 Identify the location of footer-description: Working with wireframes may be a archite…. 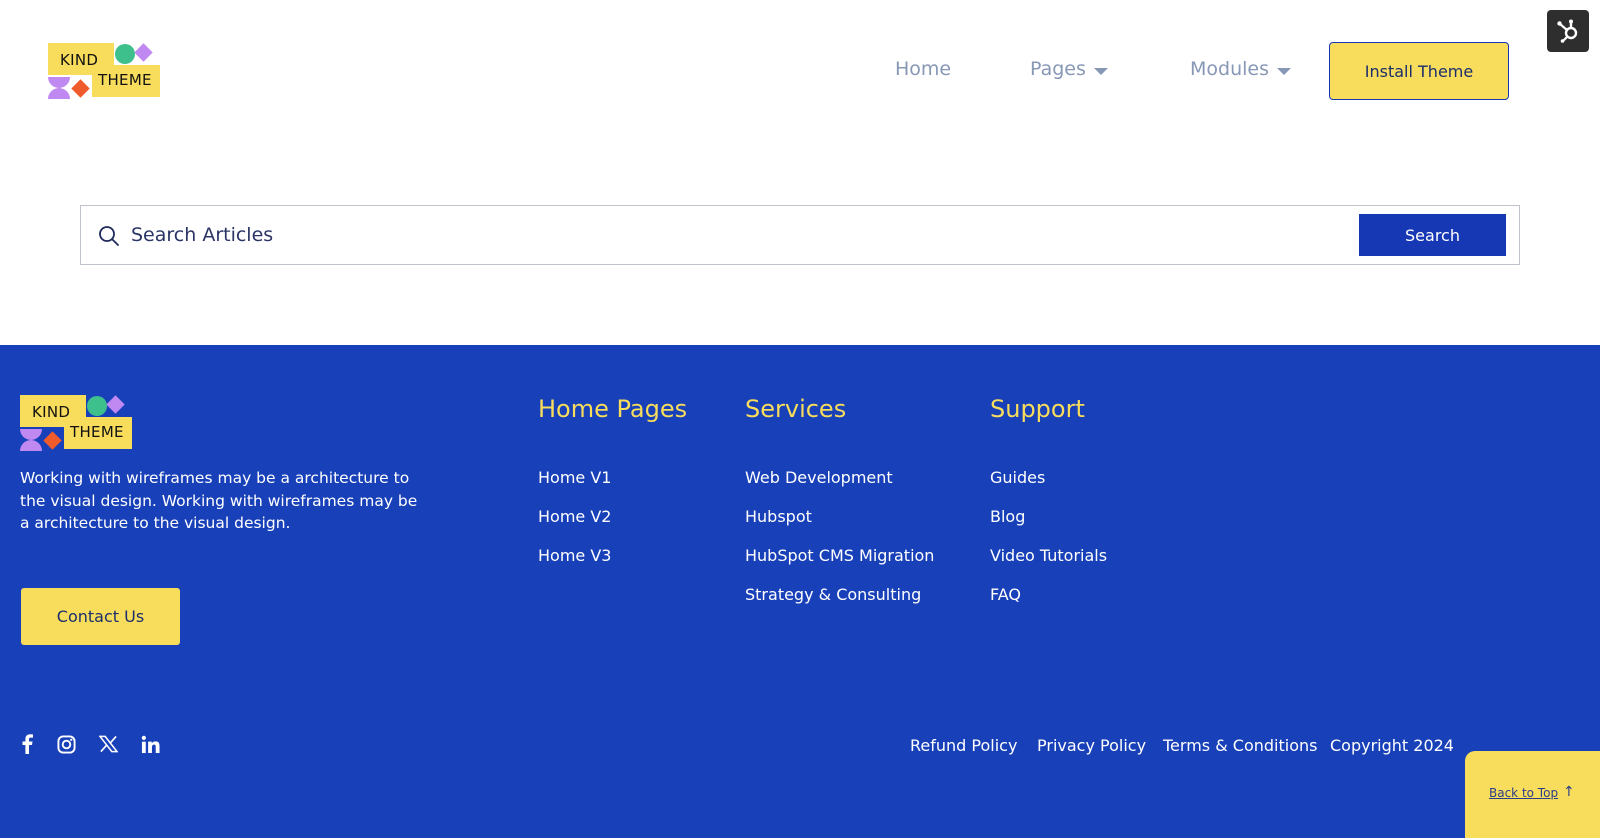
(219, 500).